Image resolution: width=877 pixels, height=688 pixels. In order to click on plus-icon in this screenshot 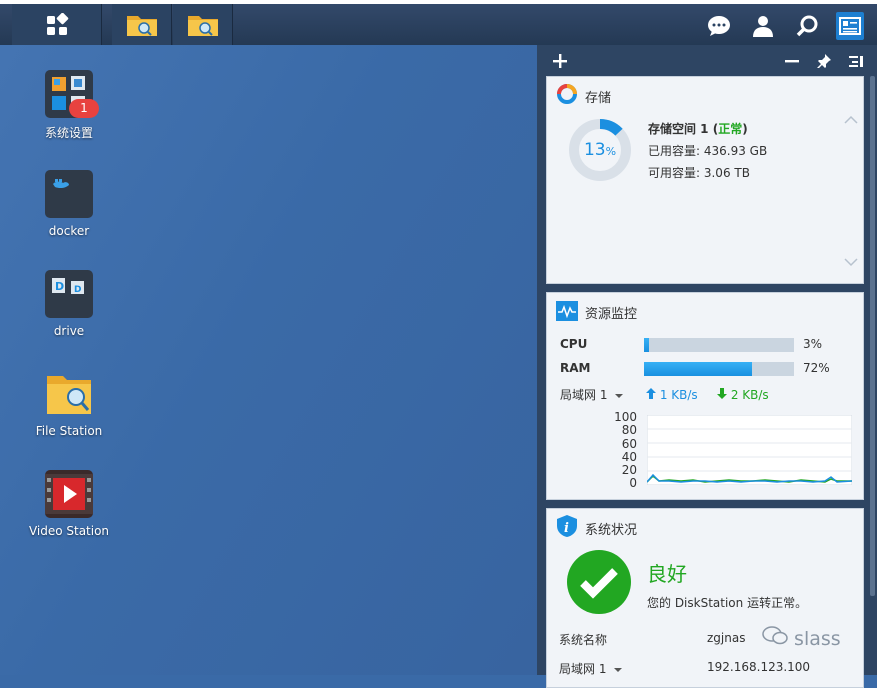, I will do `click(560, 61)`.